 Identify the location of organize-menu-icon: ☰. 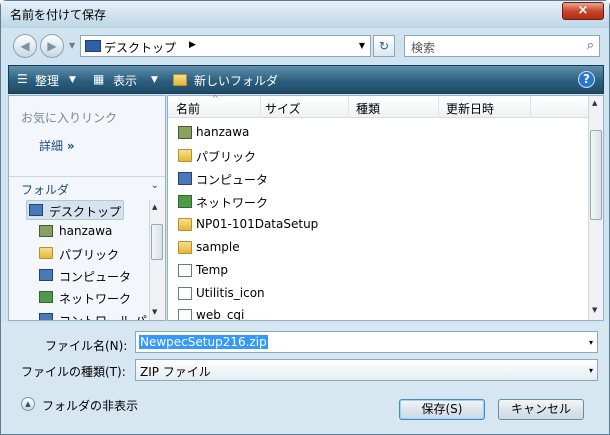
(22, 79).